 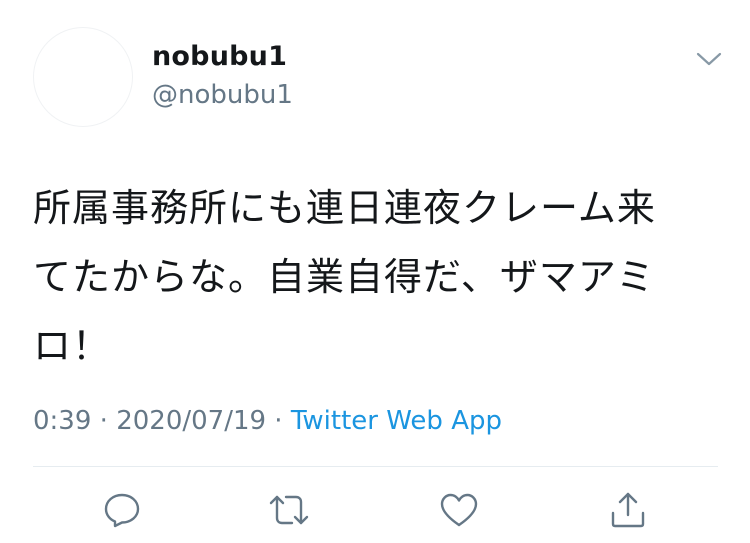 What do you see at coordinates (344, 208) in the screenshot?
I see `tweet-text-line: 所属事務所にも連日連夜クレーム来` at bounding box center [344, 208].